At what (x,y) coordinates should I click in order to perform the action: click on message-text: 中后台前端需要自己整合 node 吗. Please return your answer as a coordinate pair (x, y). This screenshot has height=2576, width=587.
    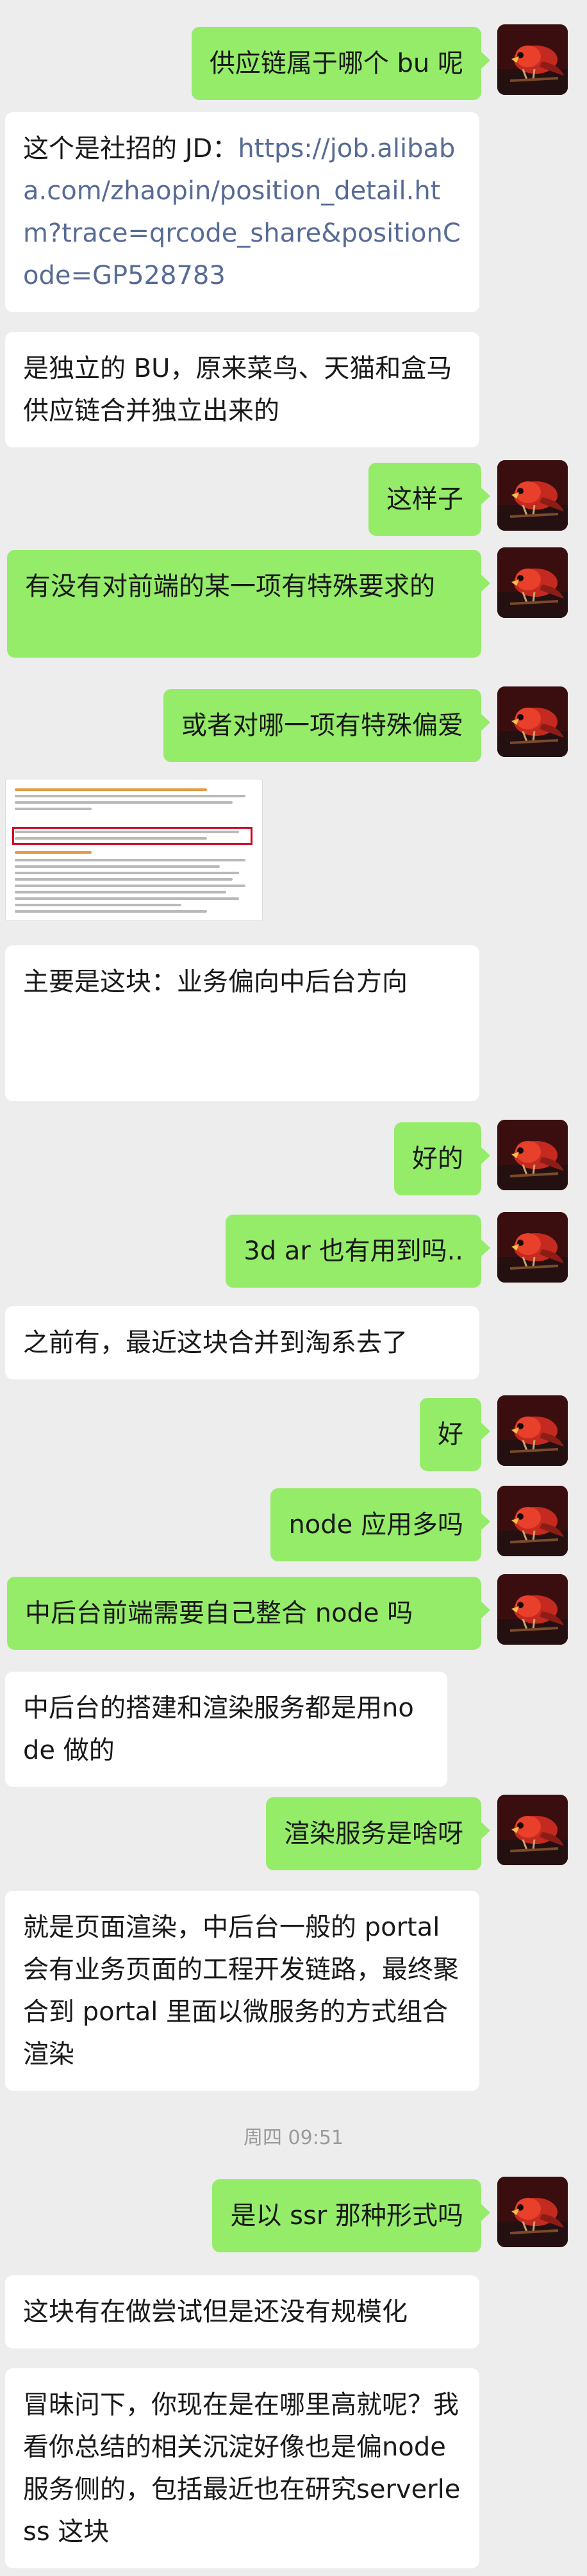
    Looking at the image, I should click on (219, 1613).